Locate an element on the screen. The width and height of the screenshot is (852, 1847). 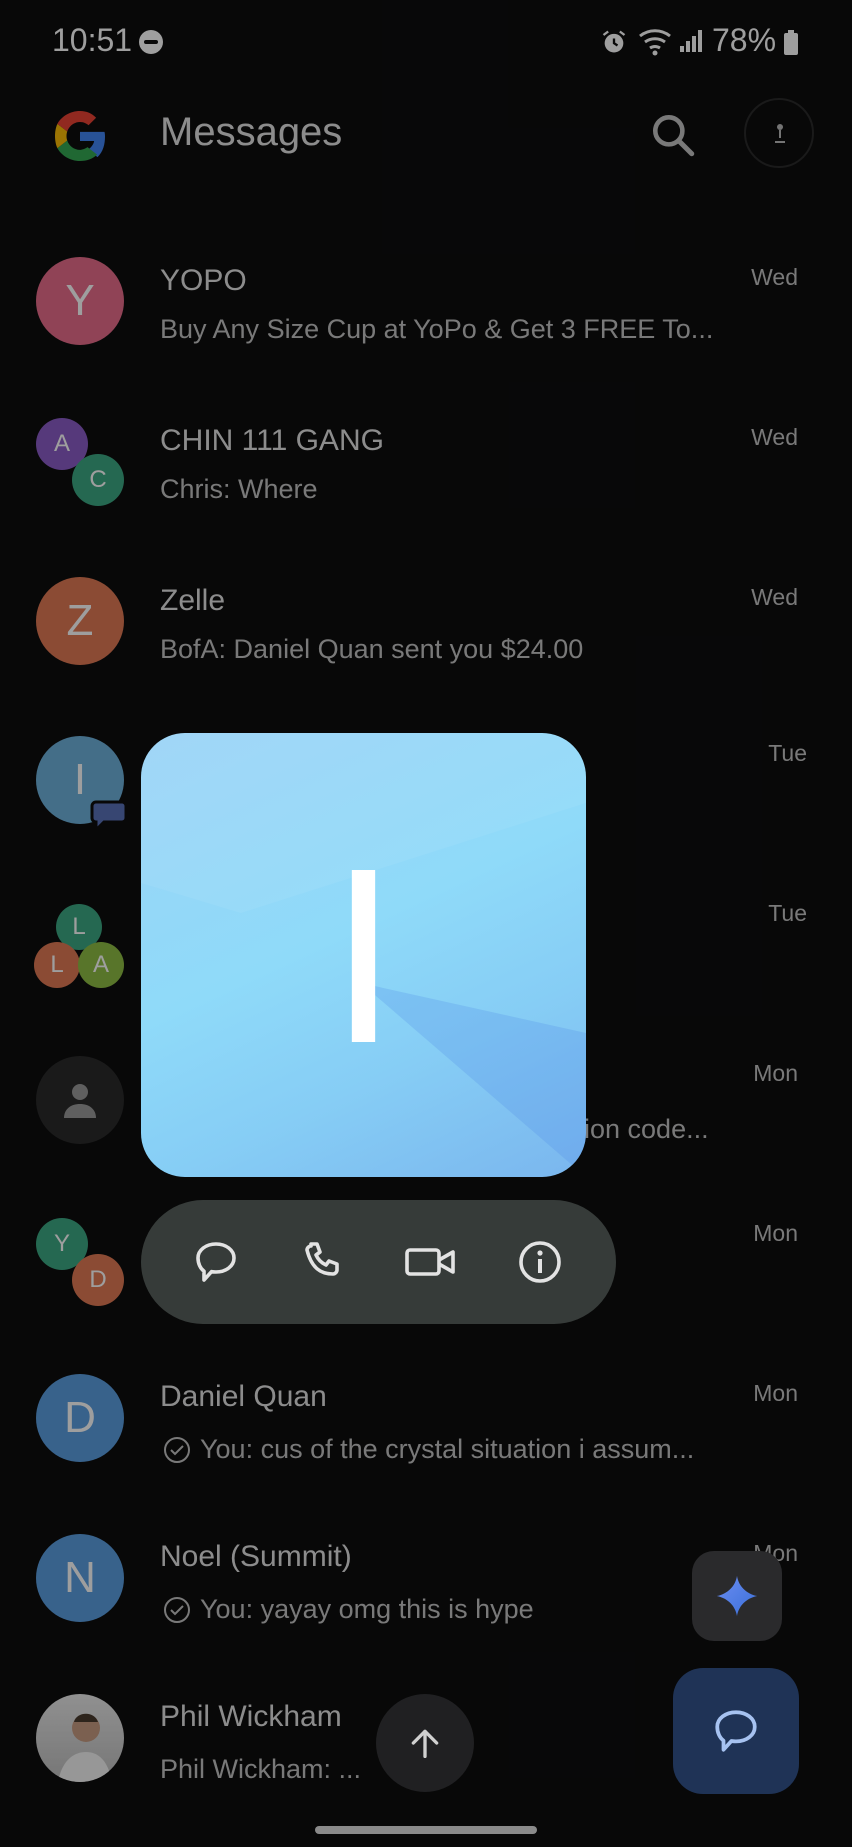
message-action-button is located at coordinates (216, 1262).